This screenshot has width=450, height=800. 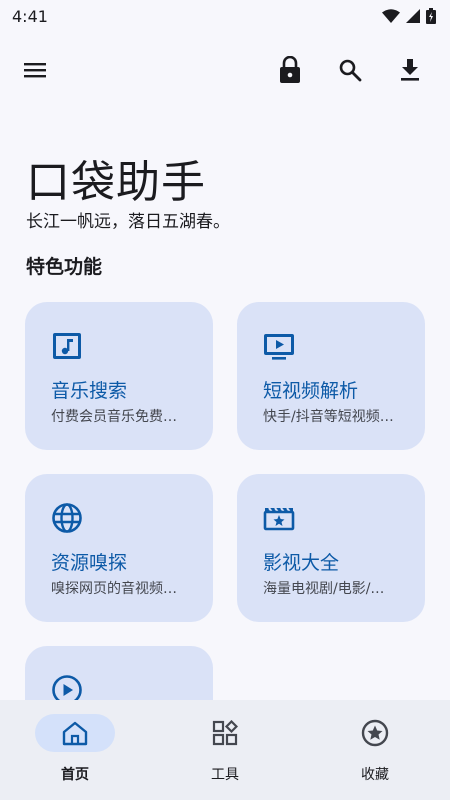 I want to click on nav-label: 首页, so click(x=75, y=775).